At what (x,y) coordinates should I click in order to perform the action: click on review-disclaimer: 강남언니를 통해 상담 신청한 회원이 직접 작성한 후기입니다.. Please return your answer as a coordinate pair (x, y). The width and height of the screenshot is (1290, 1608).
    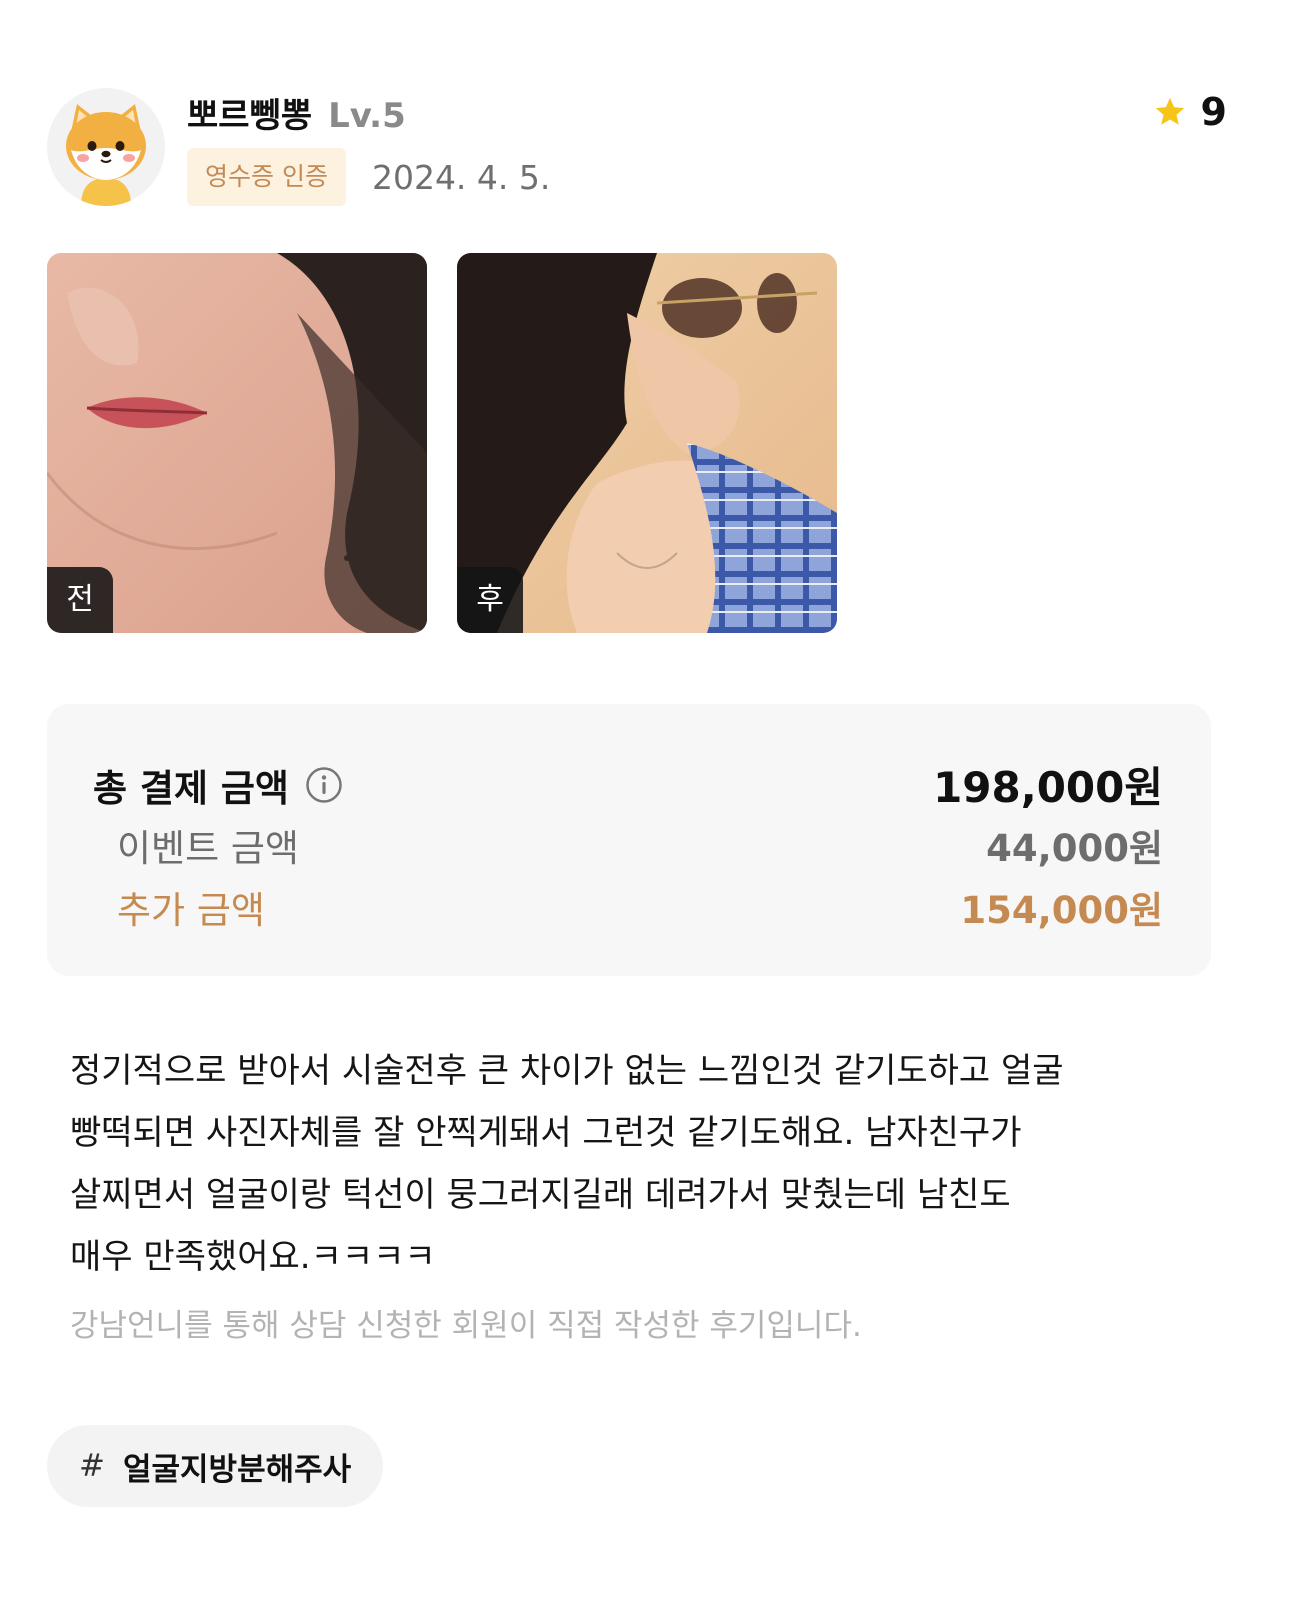
    Looking at the image, I should click on (466, 1326).